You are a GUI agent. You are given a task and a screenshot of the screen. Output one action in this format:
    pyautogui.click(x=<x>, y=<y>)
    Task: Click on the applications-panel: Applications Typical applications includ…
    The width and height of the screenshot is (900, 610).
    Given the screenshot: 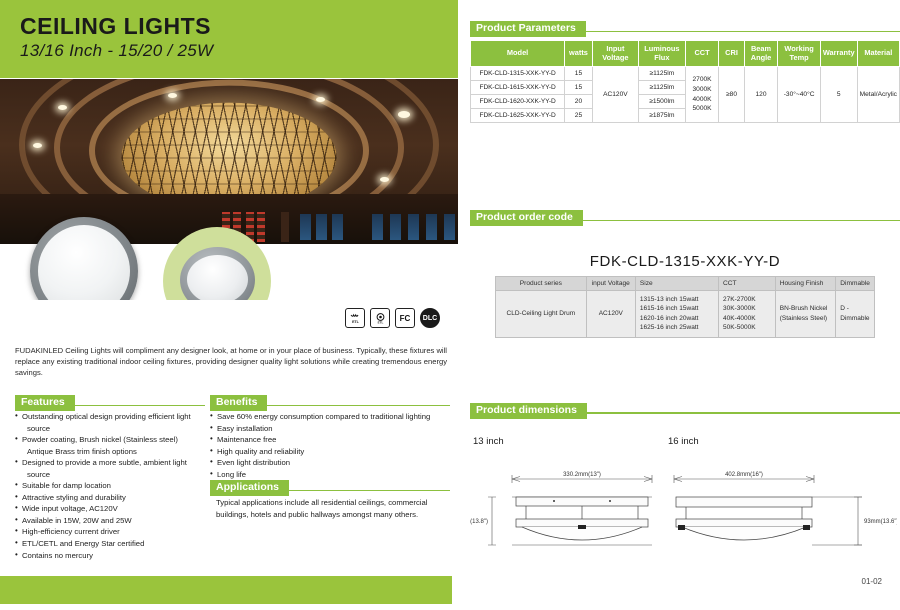 What is the action you would take?
    pyautogui.click(x=330, y=498)
    